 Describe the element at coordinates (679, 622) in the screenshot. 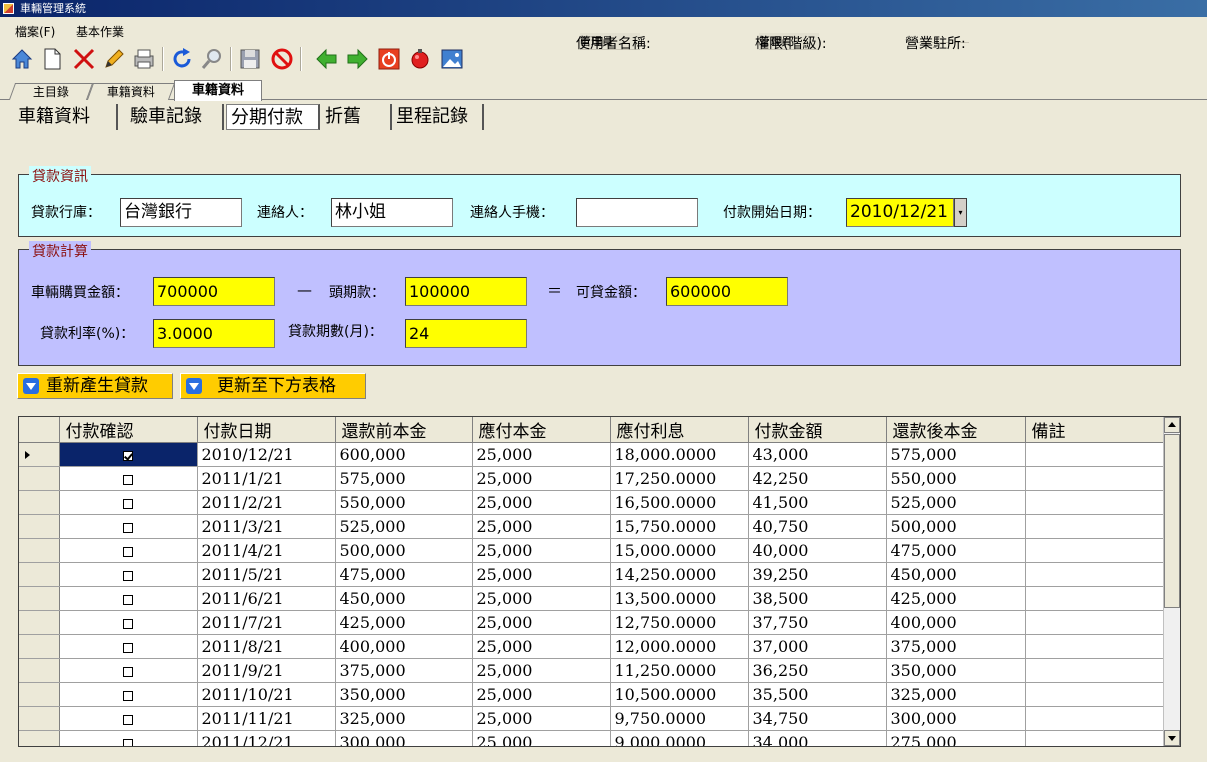

I see `interest-cell: 12,750.0000` at that location.